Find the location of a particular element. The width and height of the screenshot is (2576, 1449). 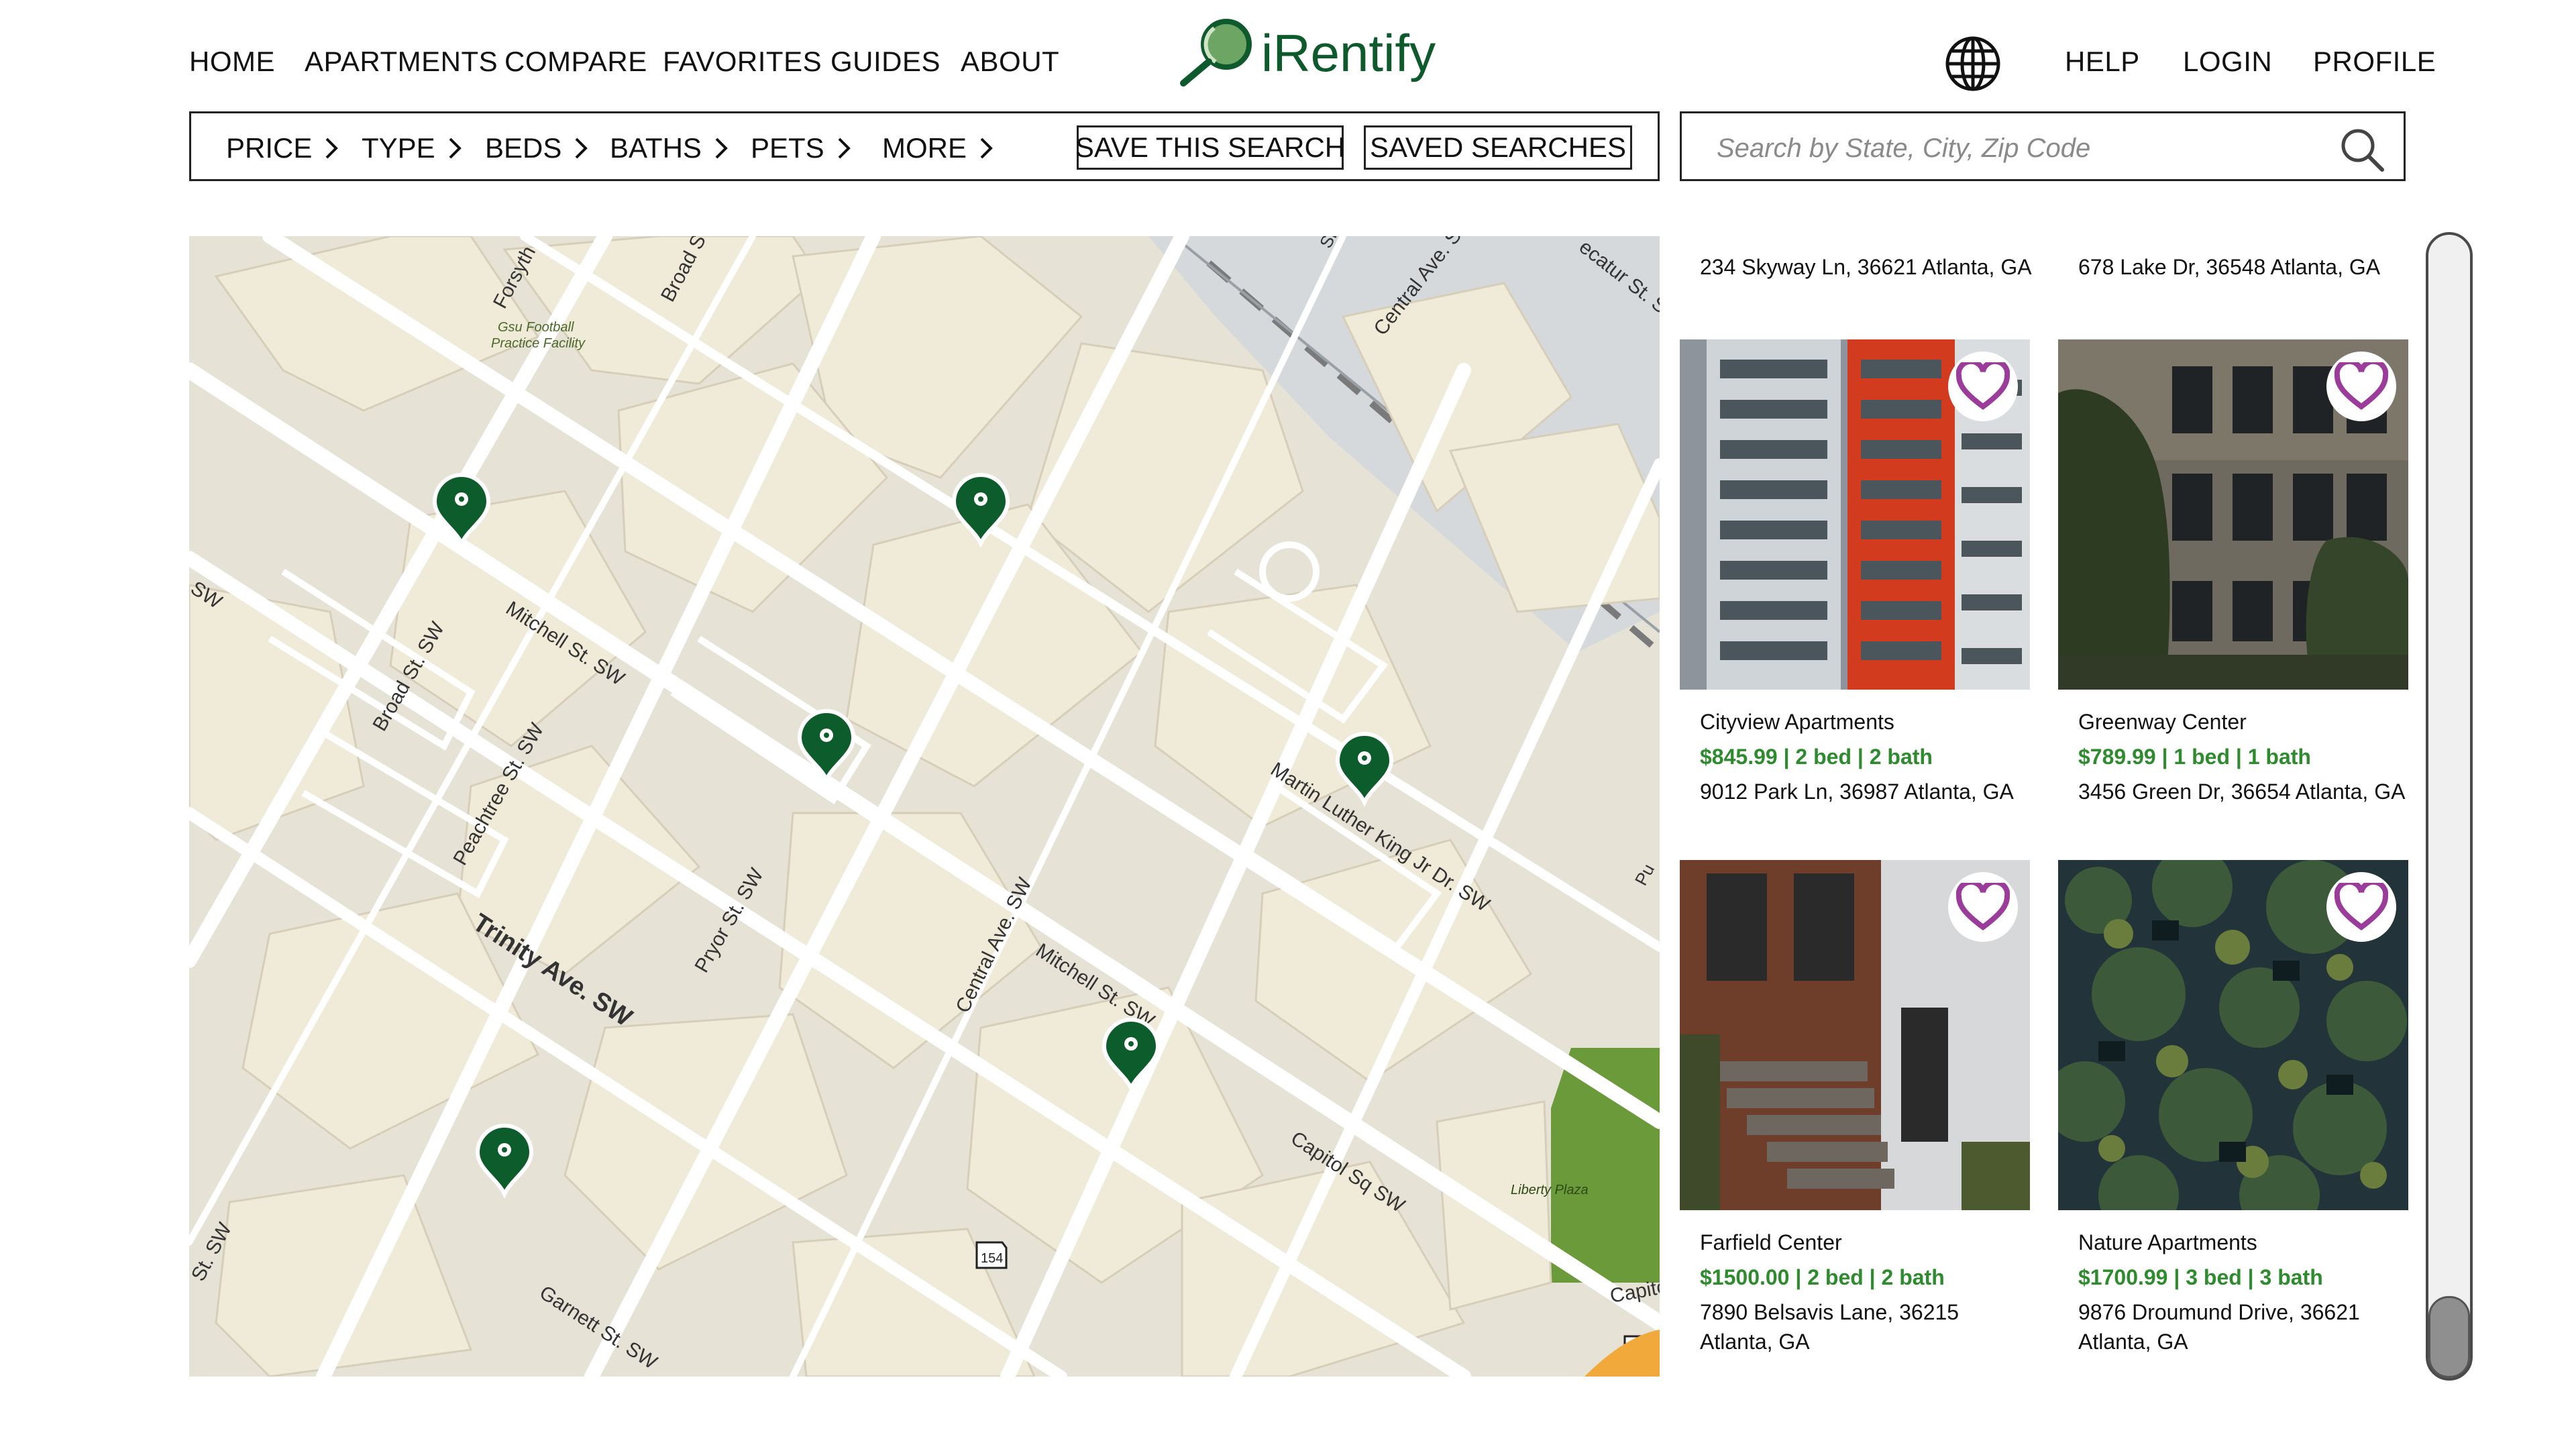

listing-price: $789.99 | 1 bed | 1 bath is located at coordinates (2194, 757).